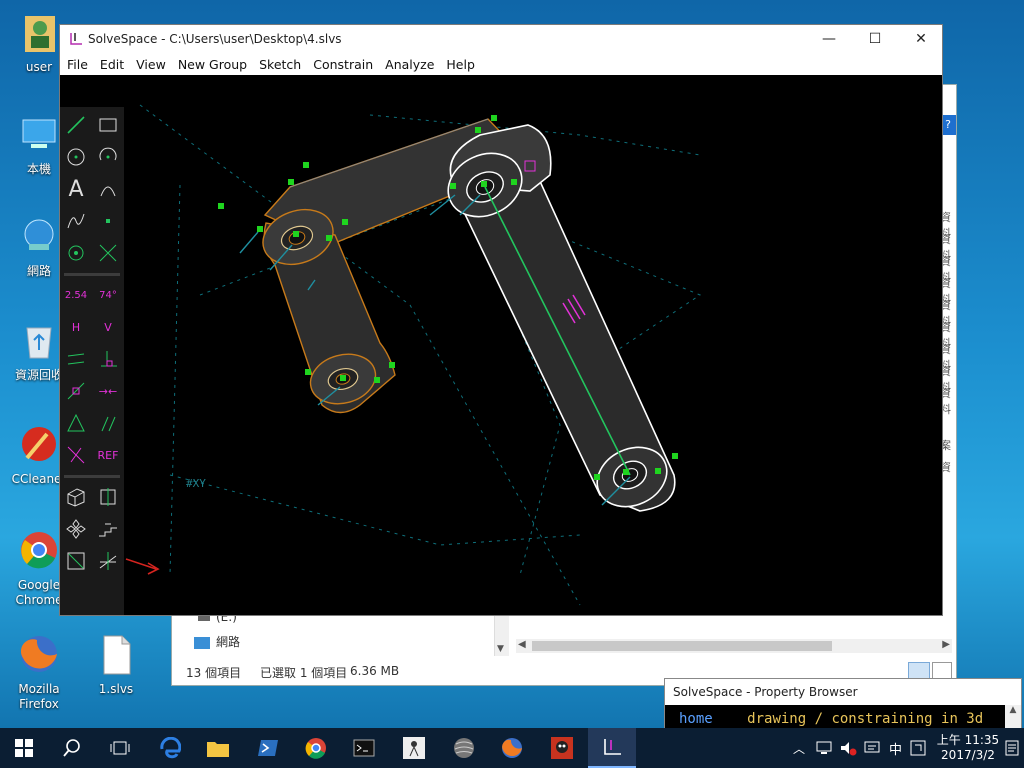  I want to click on reference-toggle-button: REF, so click(108, 455).